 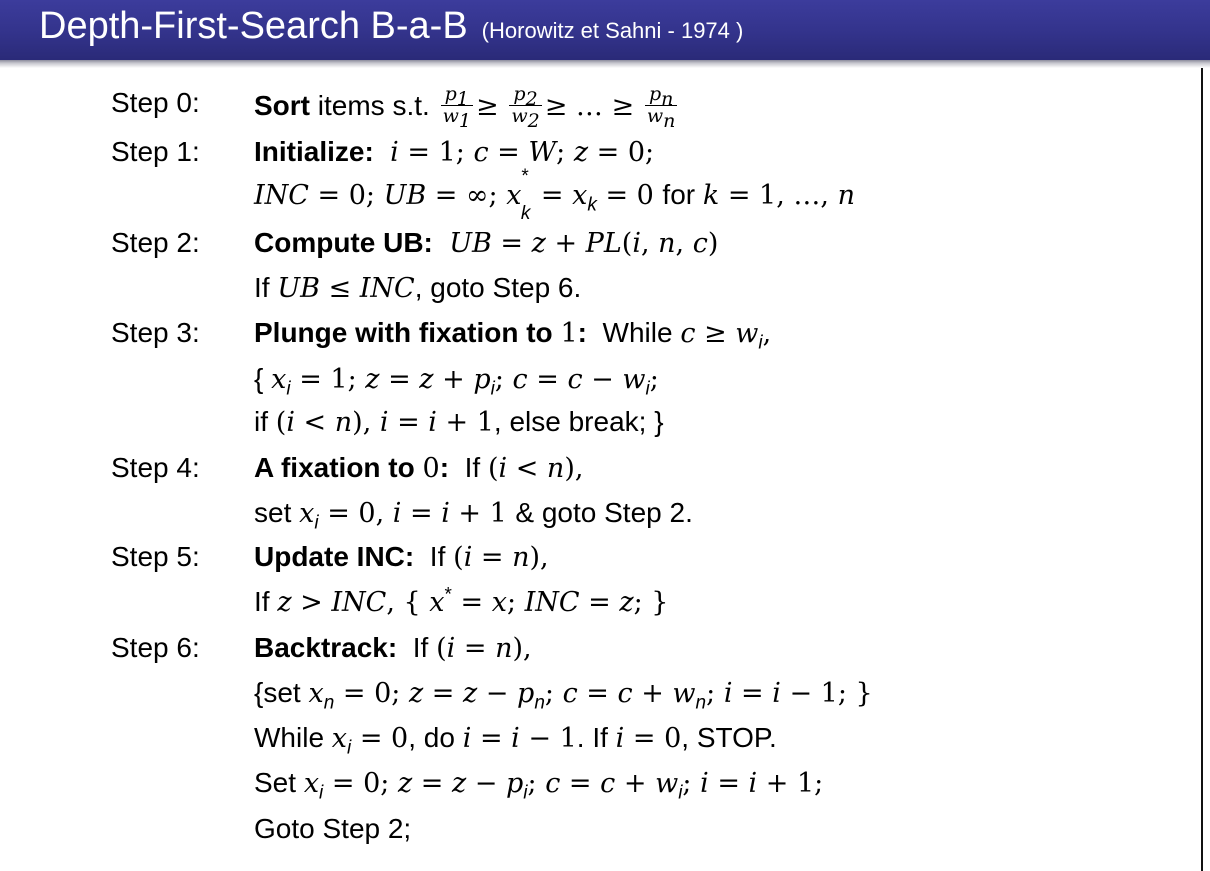 What do you see at coordinates (289, 737) in the screenshot?
I see `step-6-while-word: While` at bounding box center [289, 737].